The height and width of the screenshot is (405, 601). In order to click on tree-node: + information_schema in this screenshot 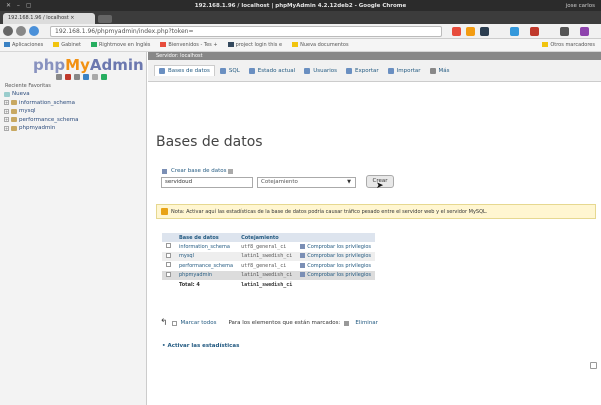, I will do `click(41, 103)`.